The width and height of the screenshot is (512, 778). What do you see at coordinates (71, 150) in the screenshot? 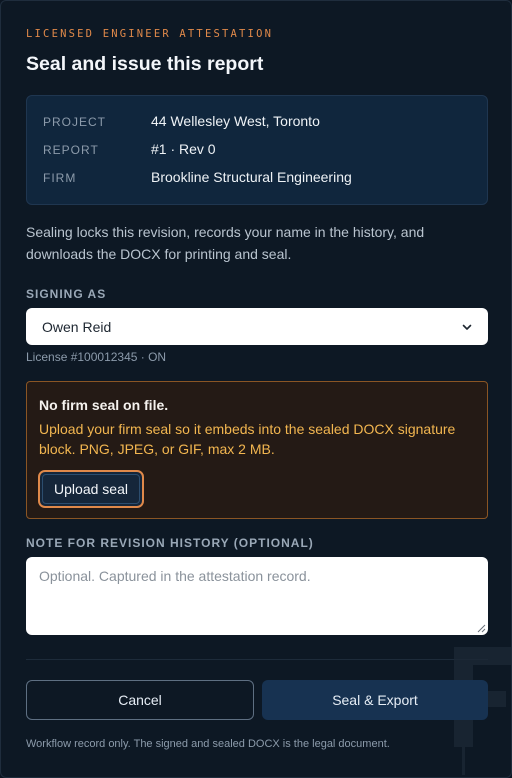
I see `summary-key: REPORT` at bounding box center [71, 150].